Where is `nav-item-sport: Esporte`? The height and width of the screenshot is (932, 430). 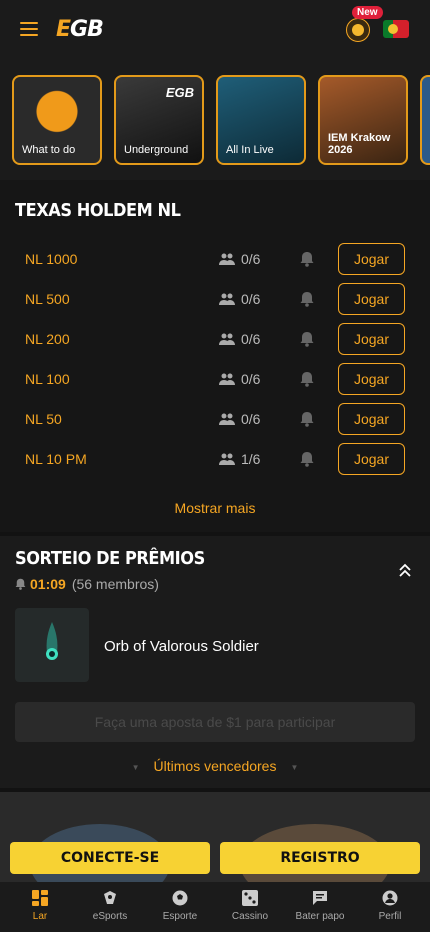
nav-item-sport: Esporte is located at coordinates (180, 907).